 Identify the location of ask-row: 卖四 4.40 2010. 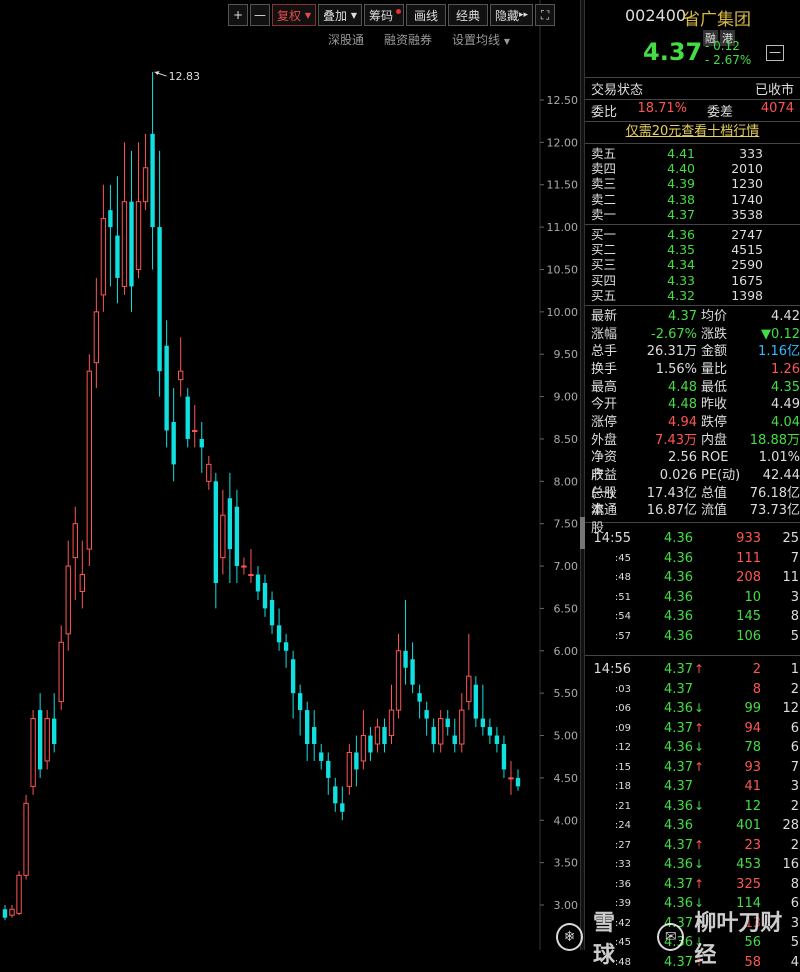
(692, 168).